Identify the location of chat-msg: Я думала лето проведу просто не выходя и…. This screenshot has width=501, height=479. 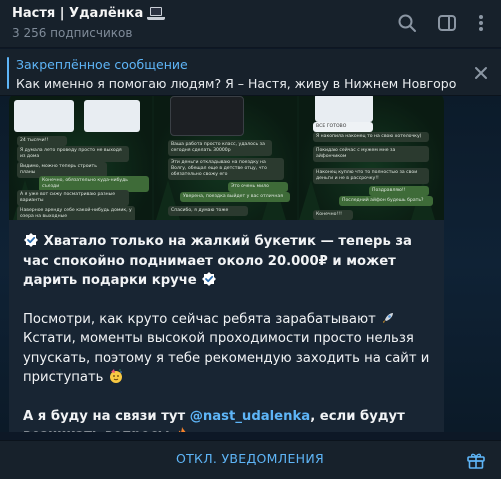
(73, 154).